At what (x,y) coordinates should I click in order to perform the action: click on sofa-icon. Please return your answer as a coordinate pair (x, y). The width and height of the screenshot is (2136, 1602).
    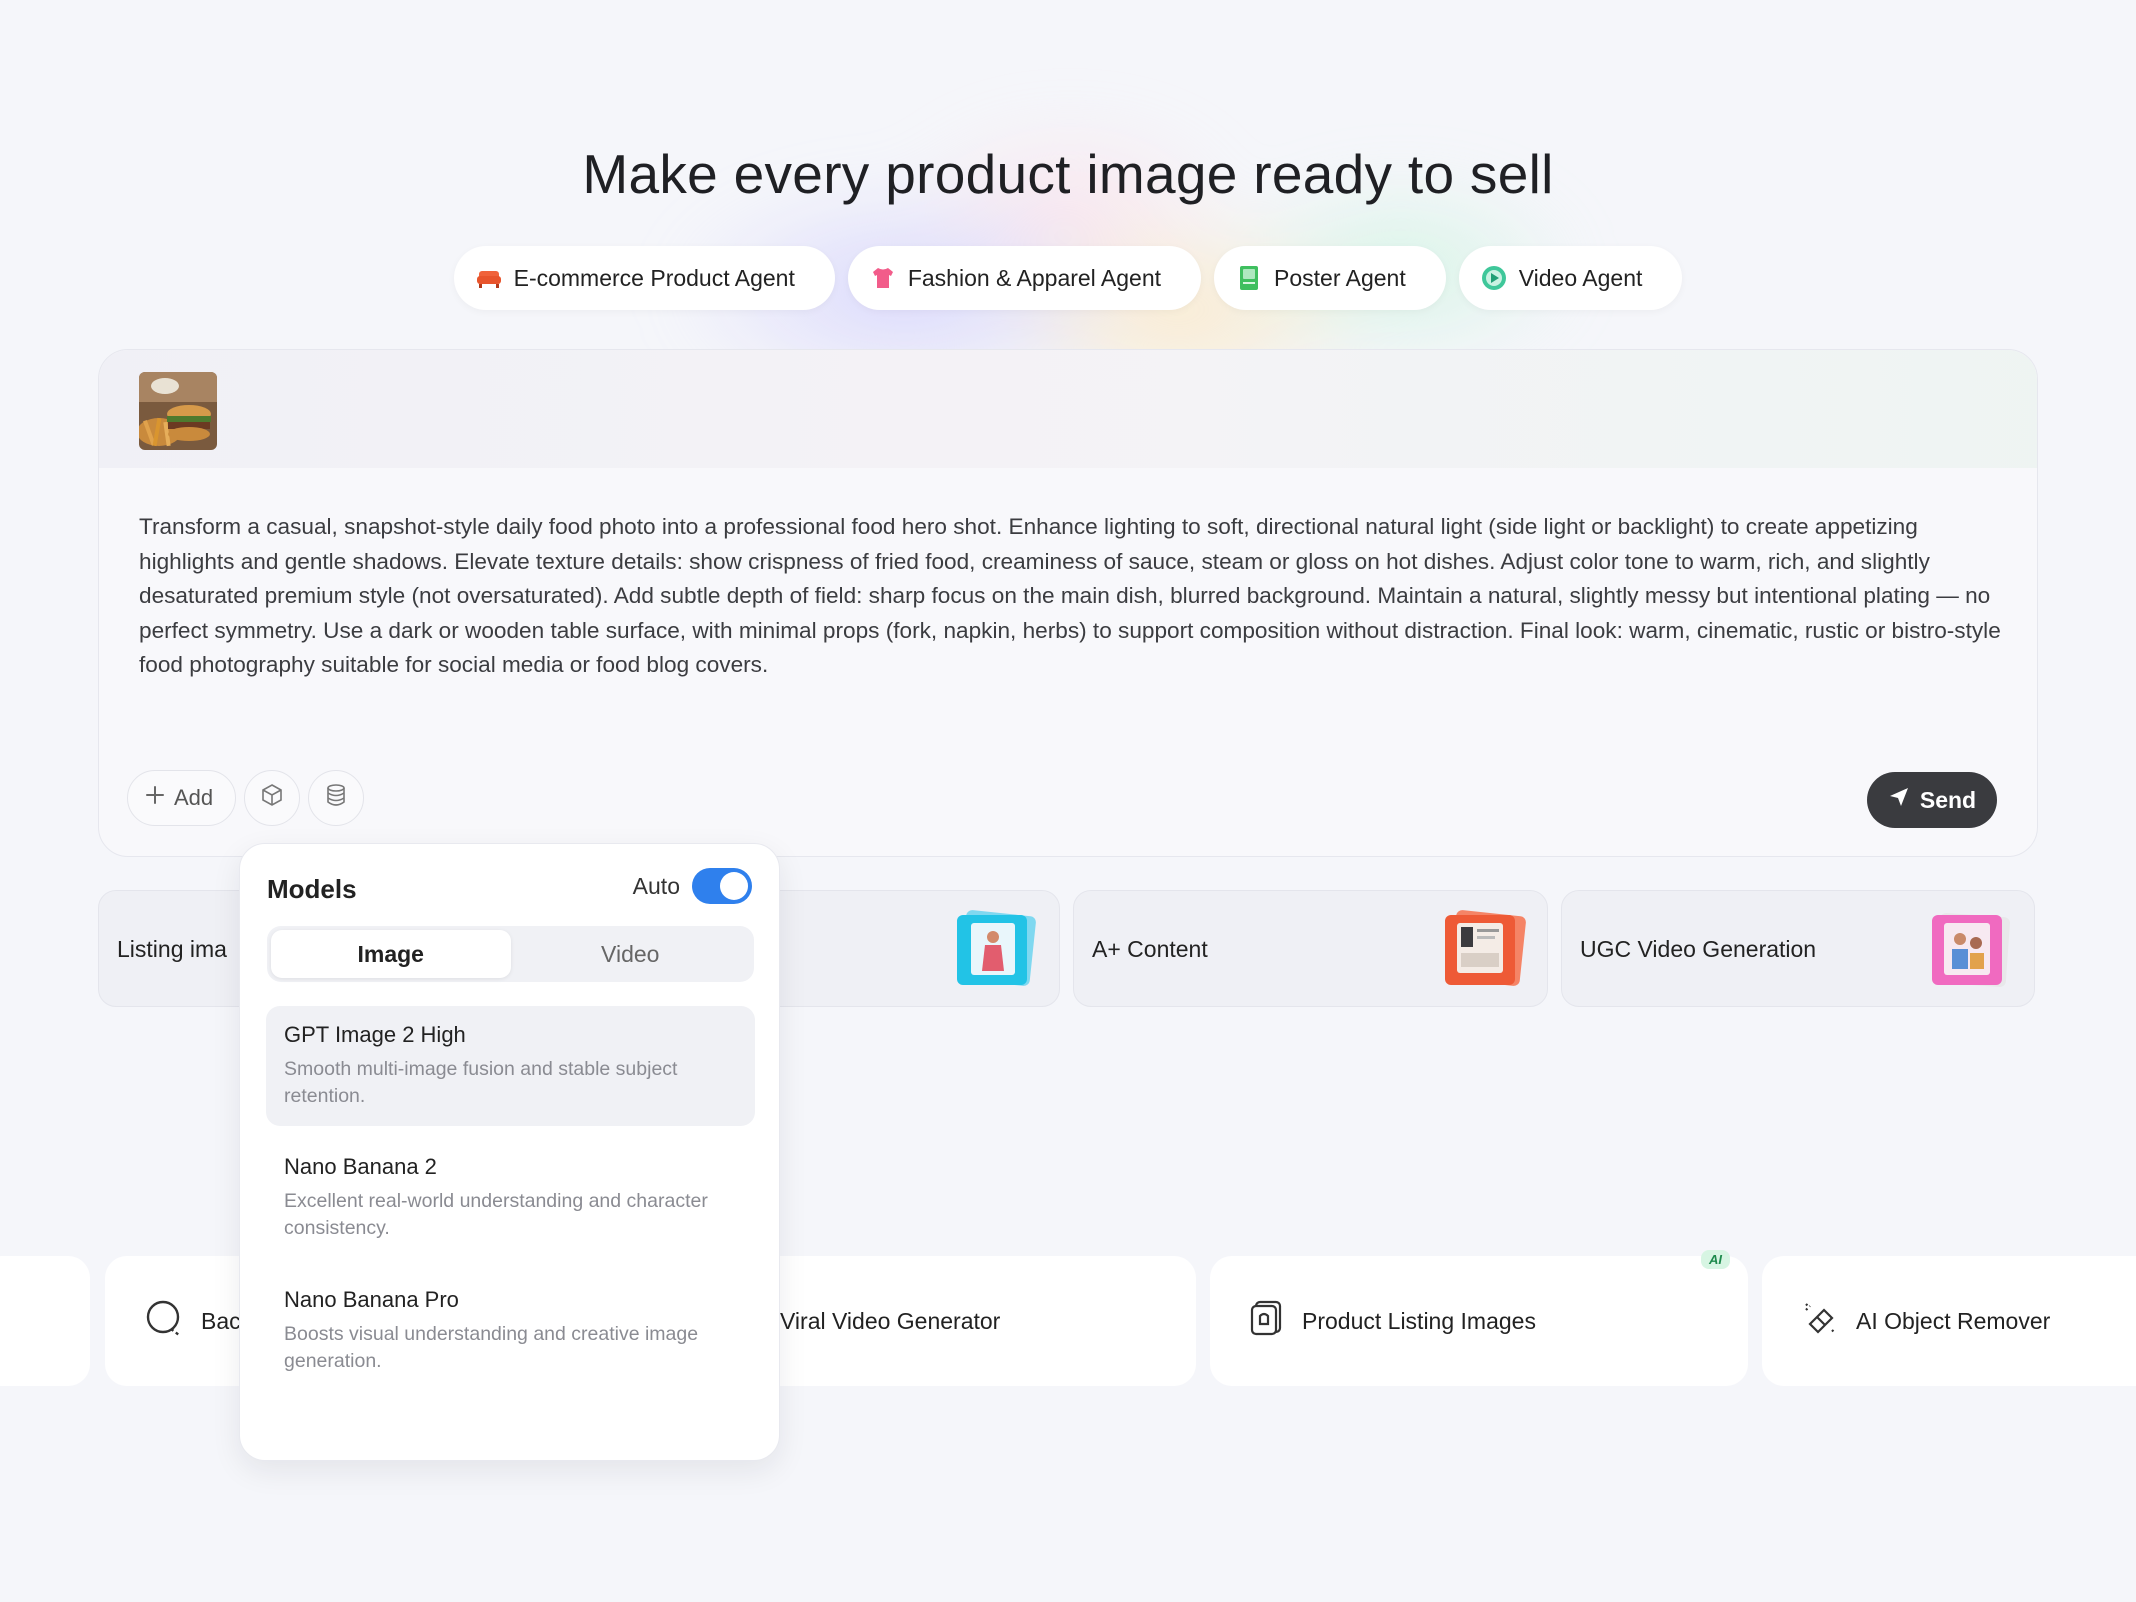
    Looking at the image, I should click on (489, 278).